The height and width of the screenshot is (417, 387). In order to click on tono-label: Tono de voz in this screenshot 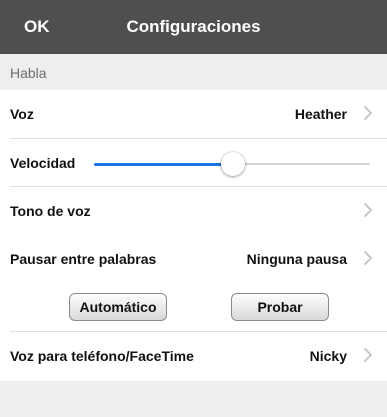, I will do `click(50, 211)`.